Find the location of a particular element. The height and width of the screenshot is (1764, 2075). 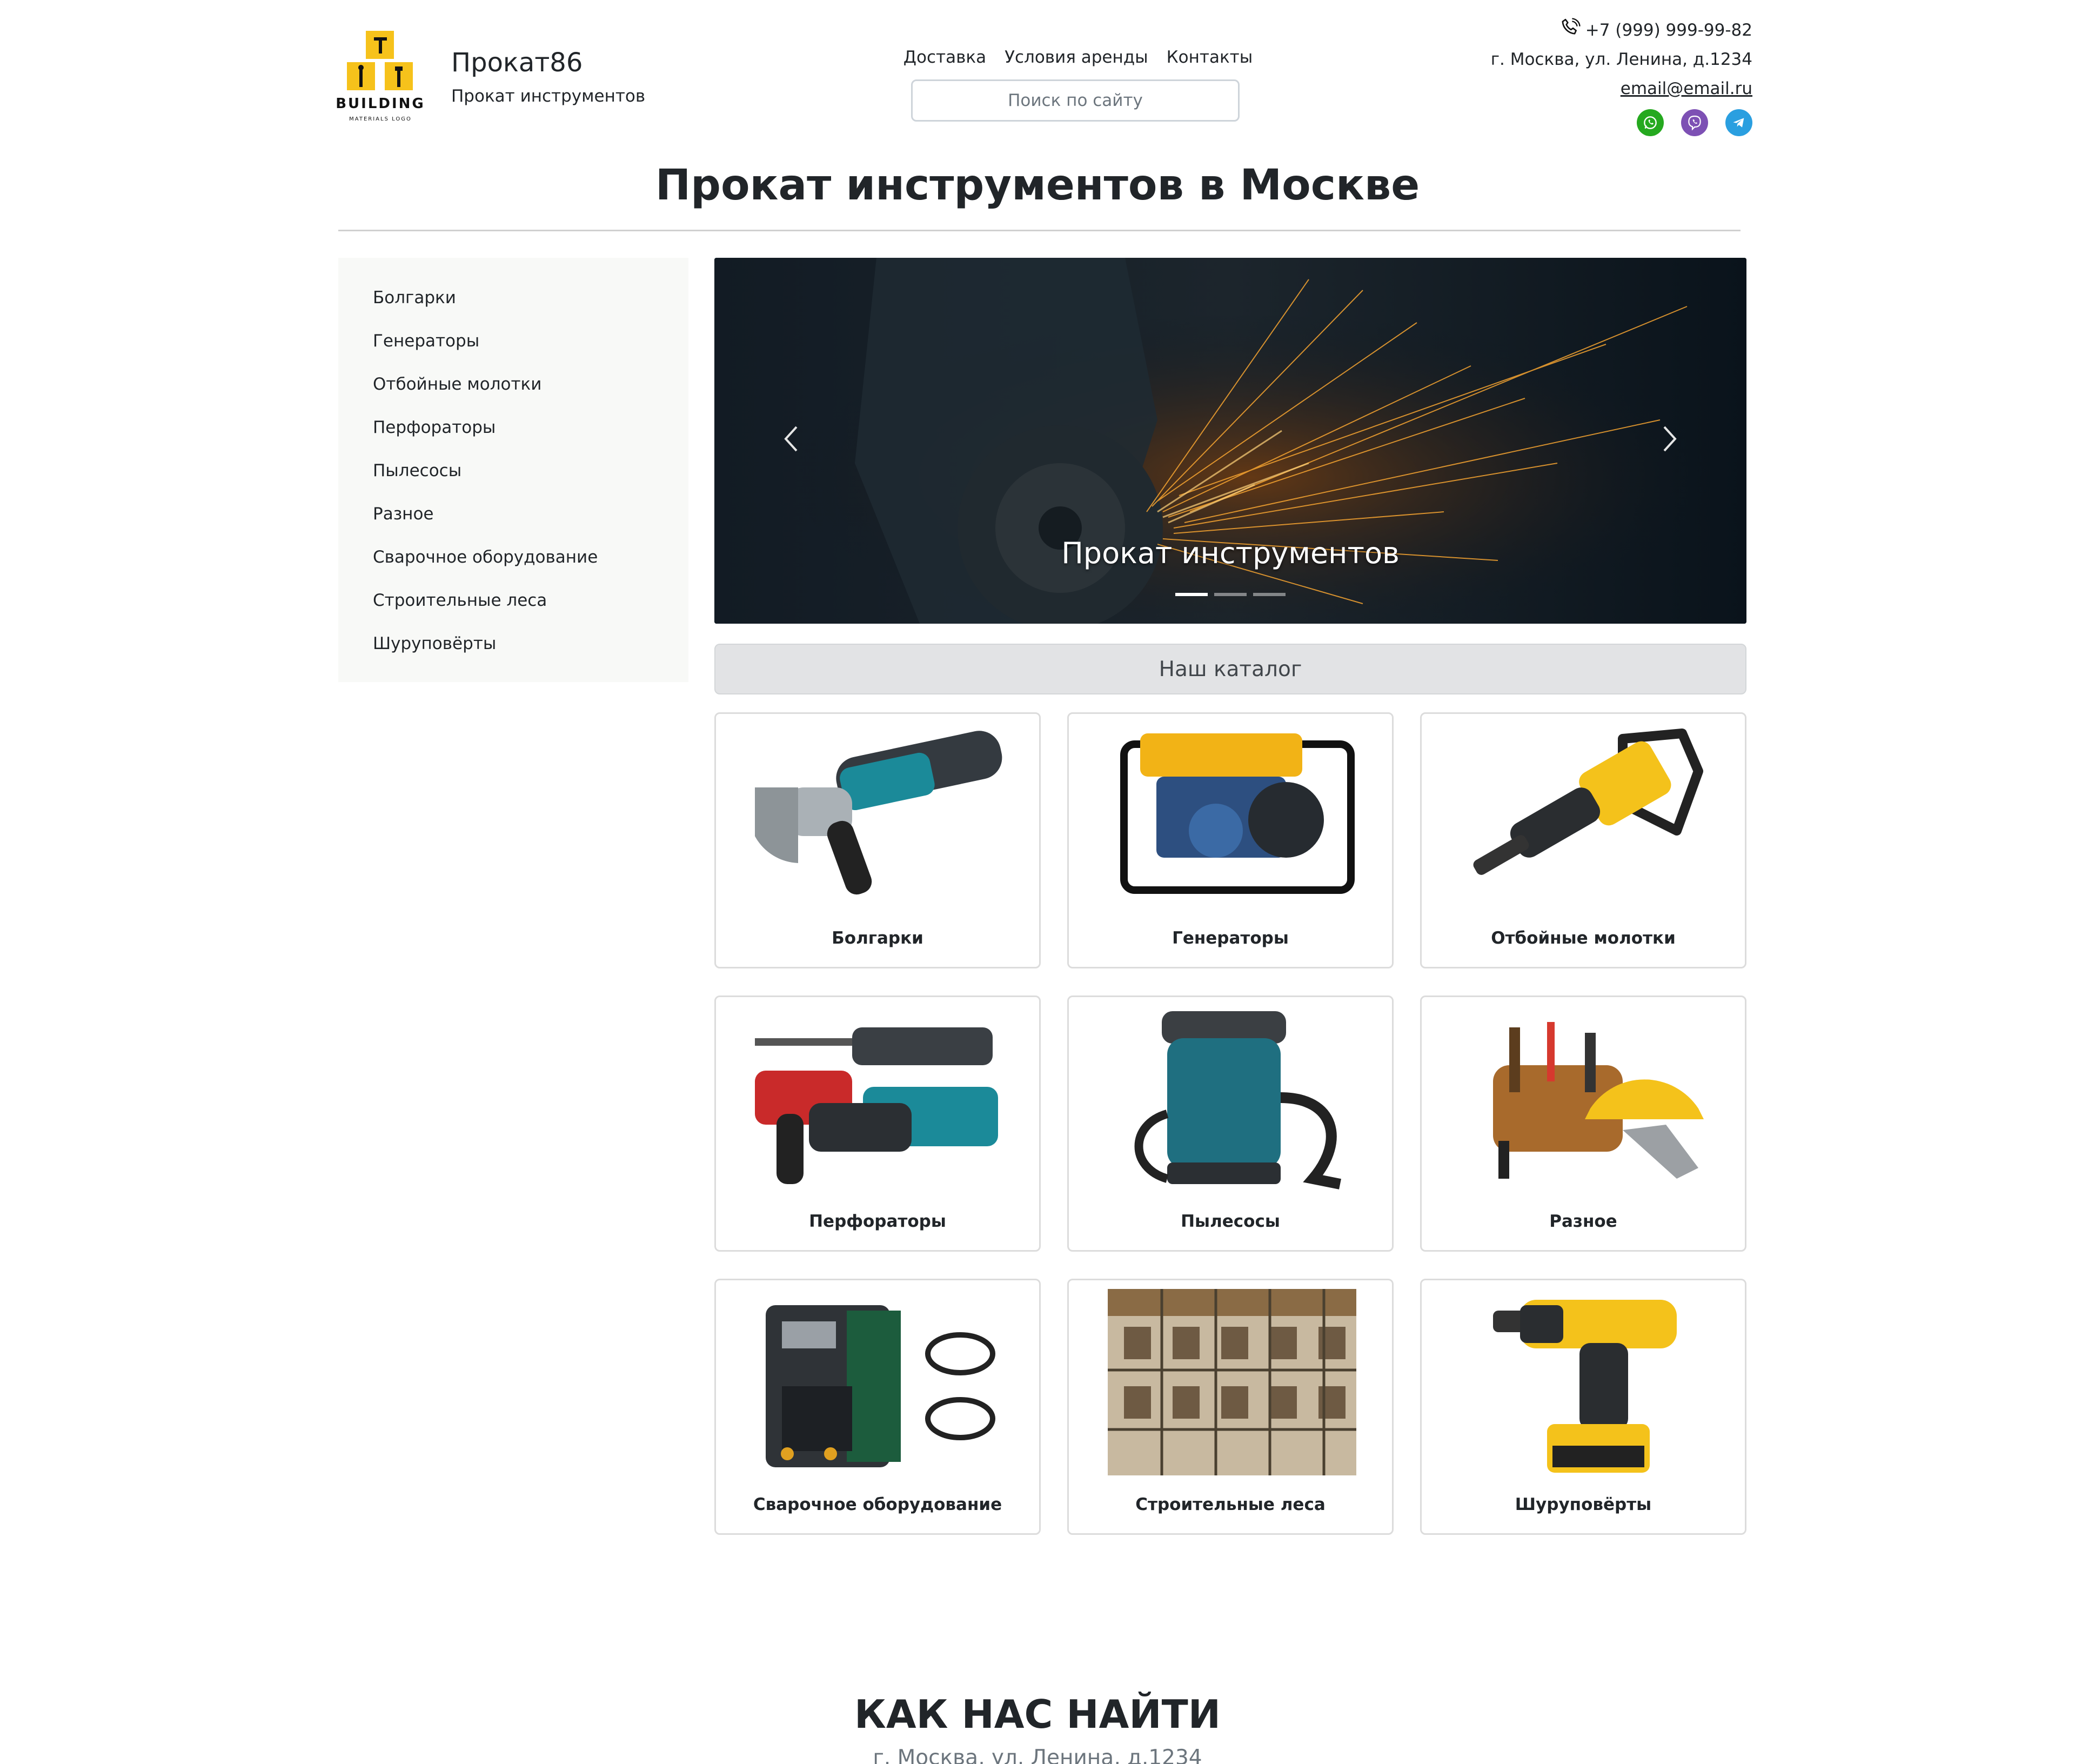

tool-belt-helmet-image is located at coordinates (1585, 1099).